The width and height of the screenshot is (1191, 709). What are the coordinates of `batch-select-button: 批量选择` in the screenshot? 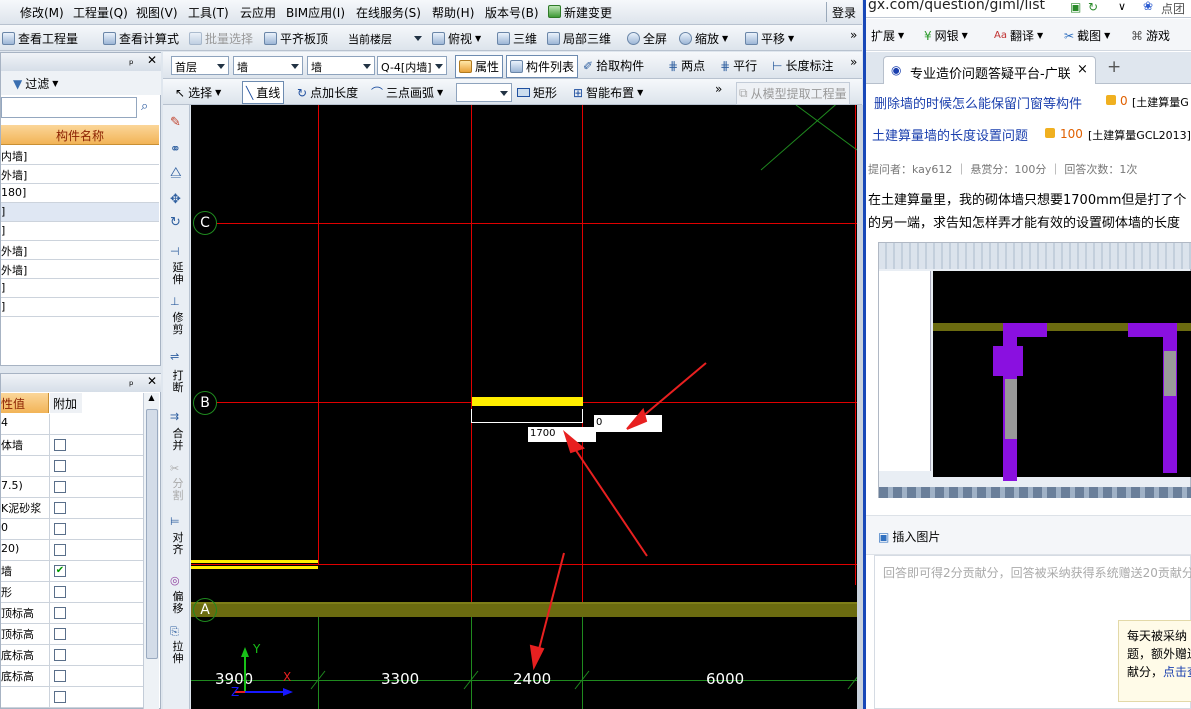 It's located at (221, 38).